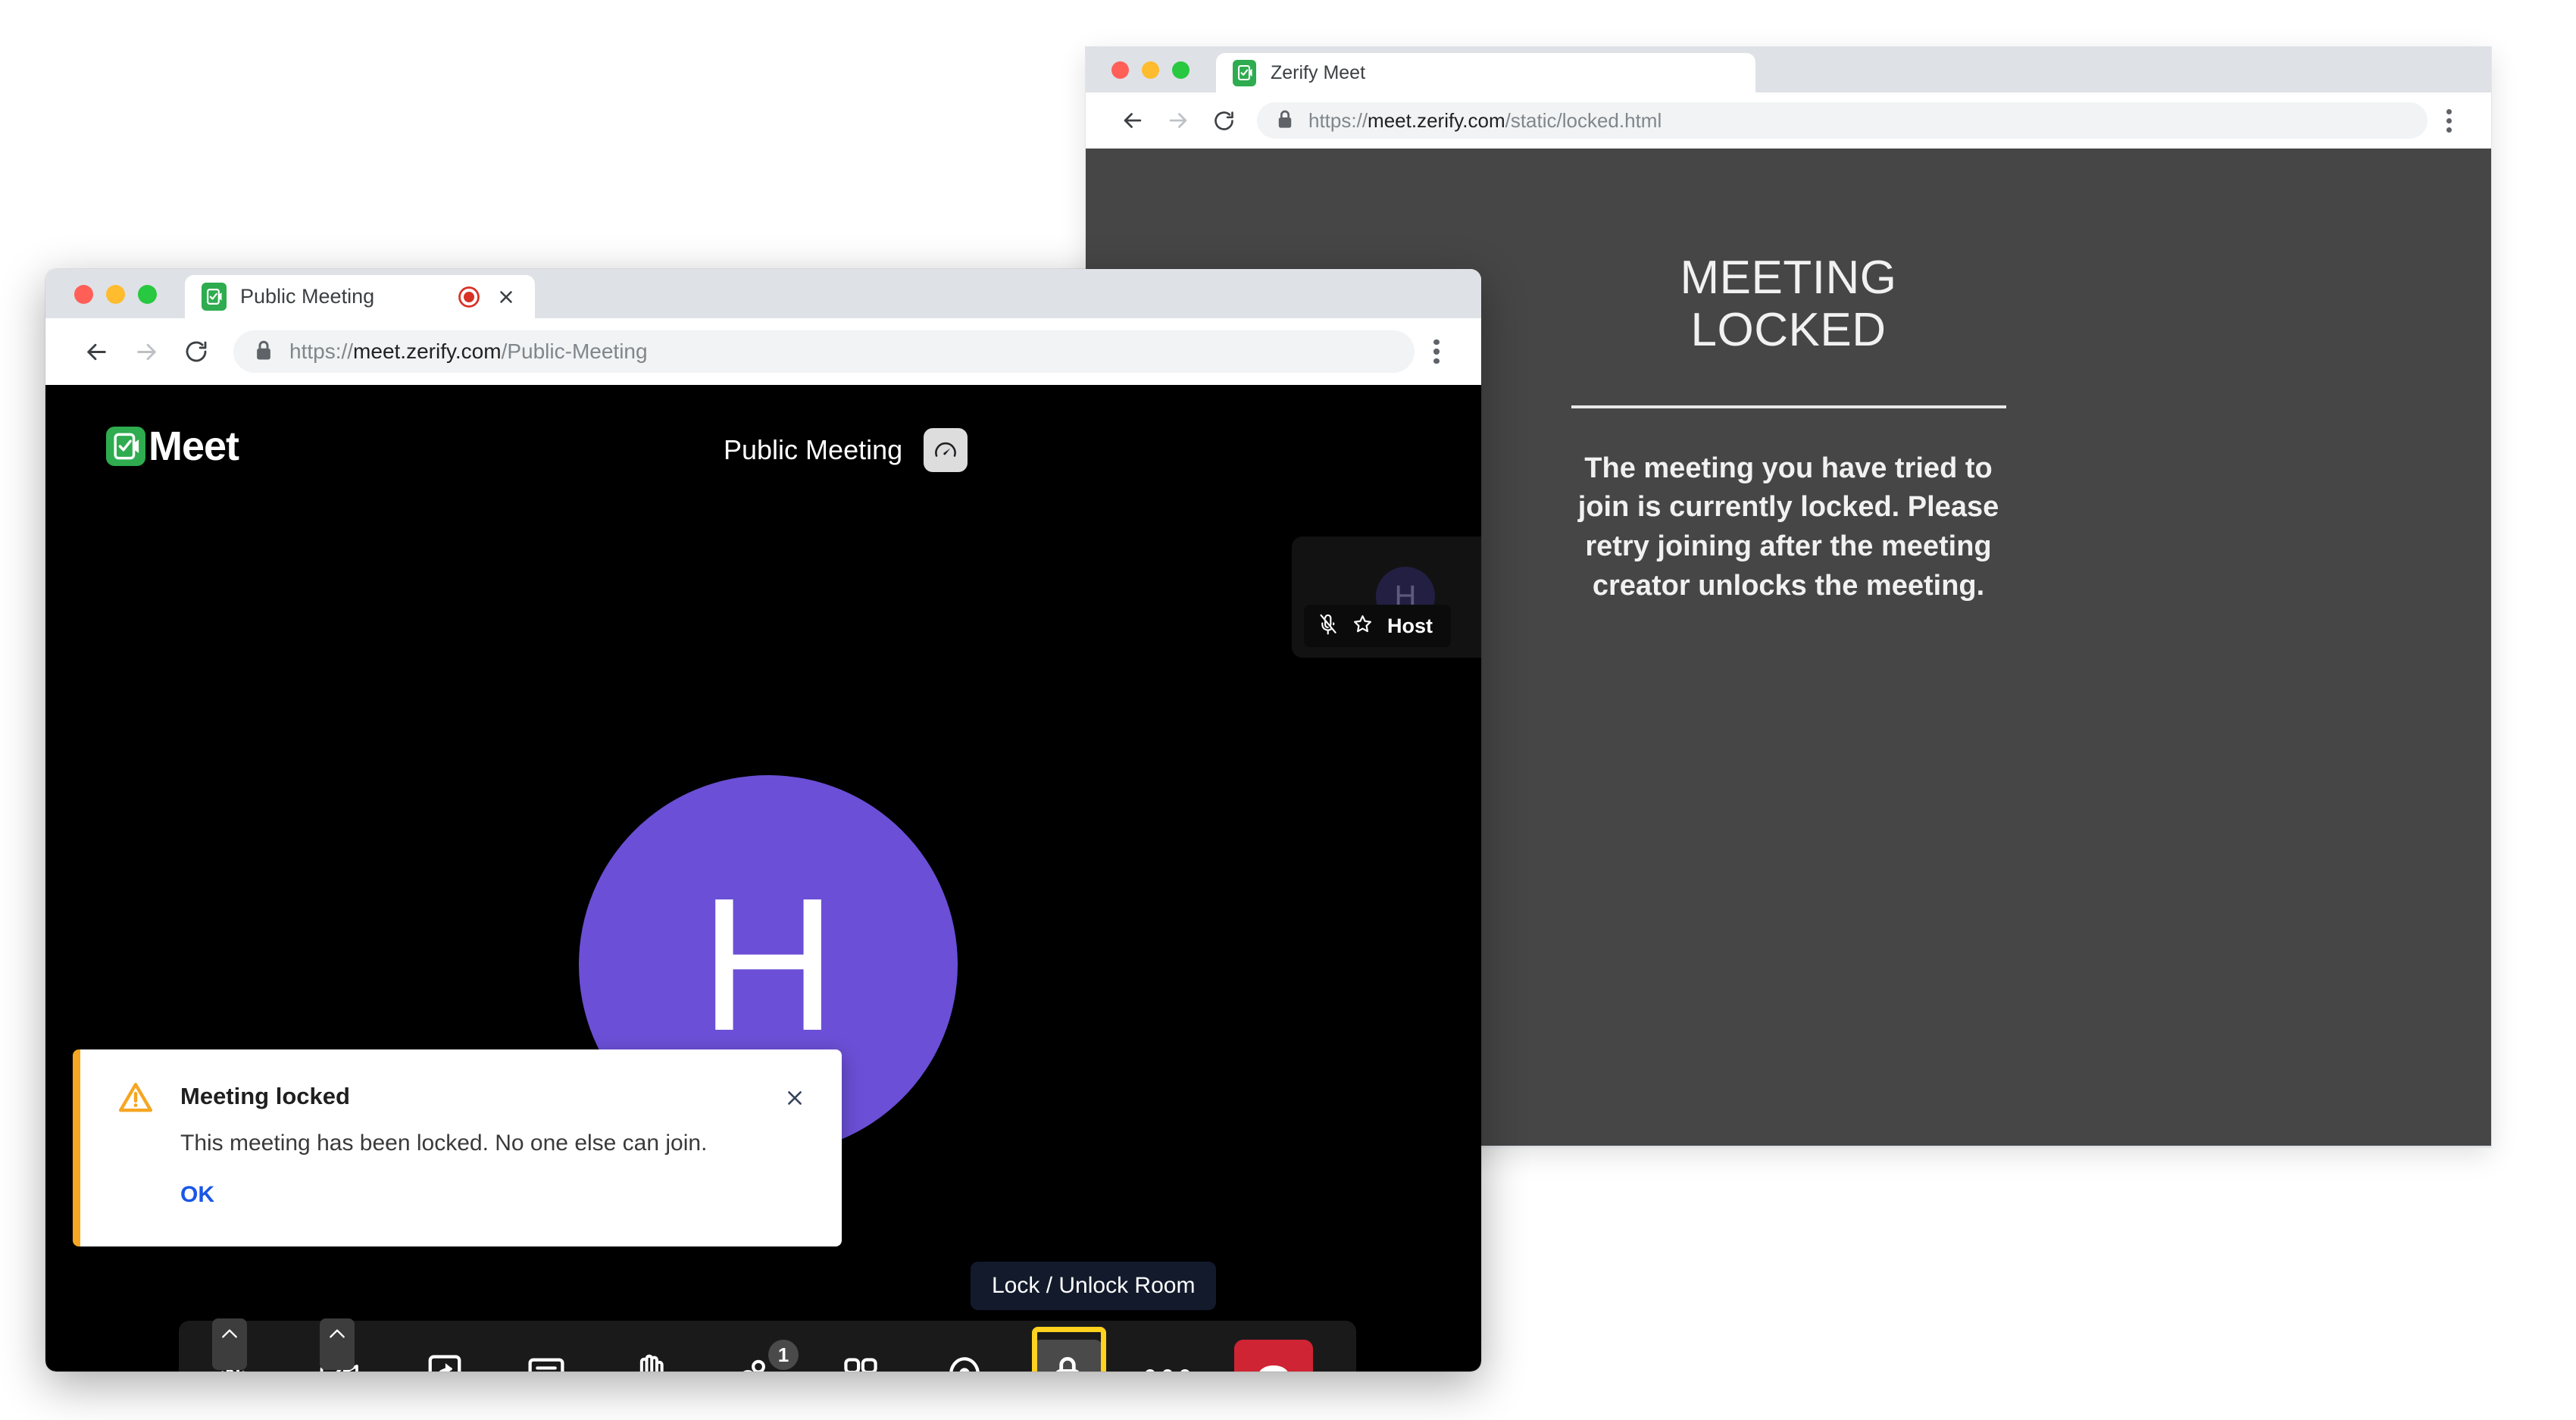 The height and width of the screenshot is (1420, 2576). I want to click on front-url-path: /Public-Meeting, so click(574, 351).